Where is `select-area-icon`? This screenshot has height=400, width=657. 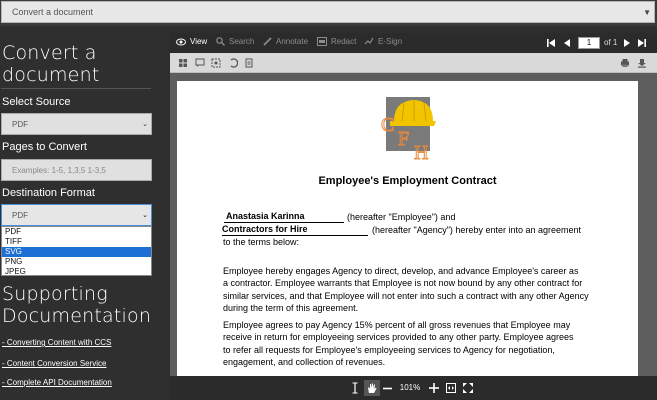
select-area-icon is located at coordinates (216, 63).